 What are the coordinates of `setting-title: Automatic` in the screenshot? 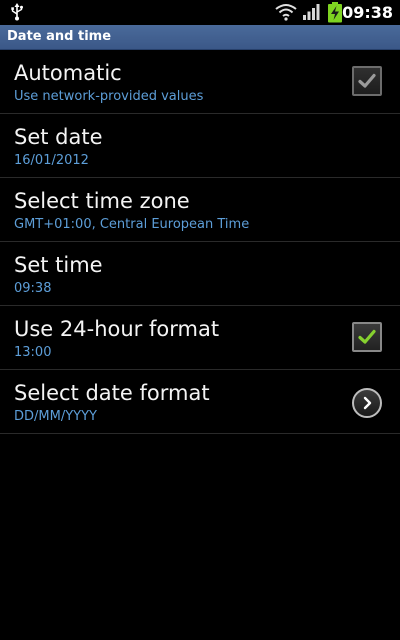 It's located at (68, 73).